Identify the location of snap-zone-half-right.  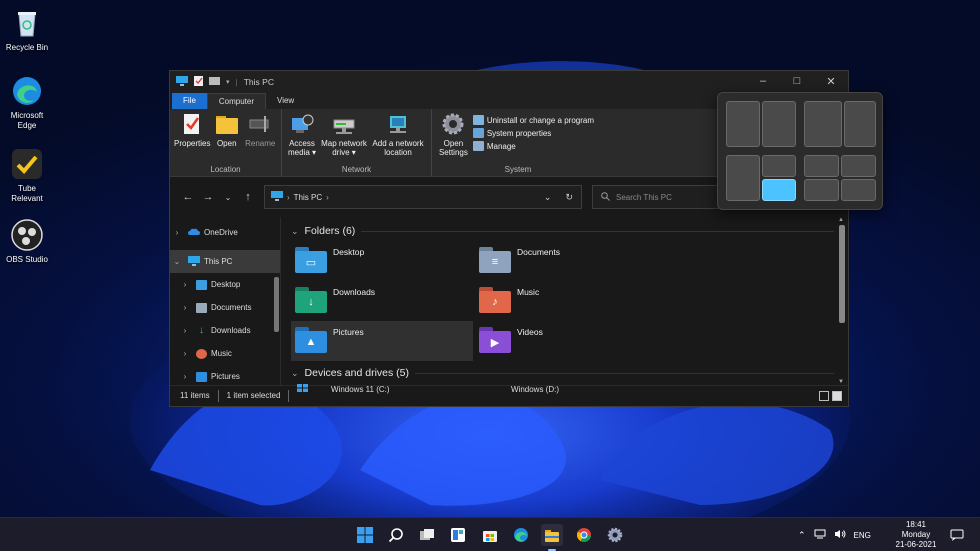
(779, 124).